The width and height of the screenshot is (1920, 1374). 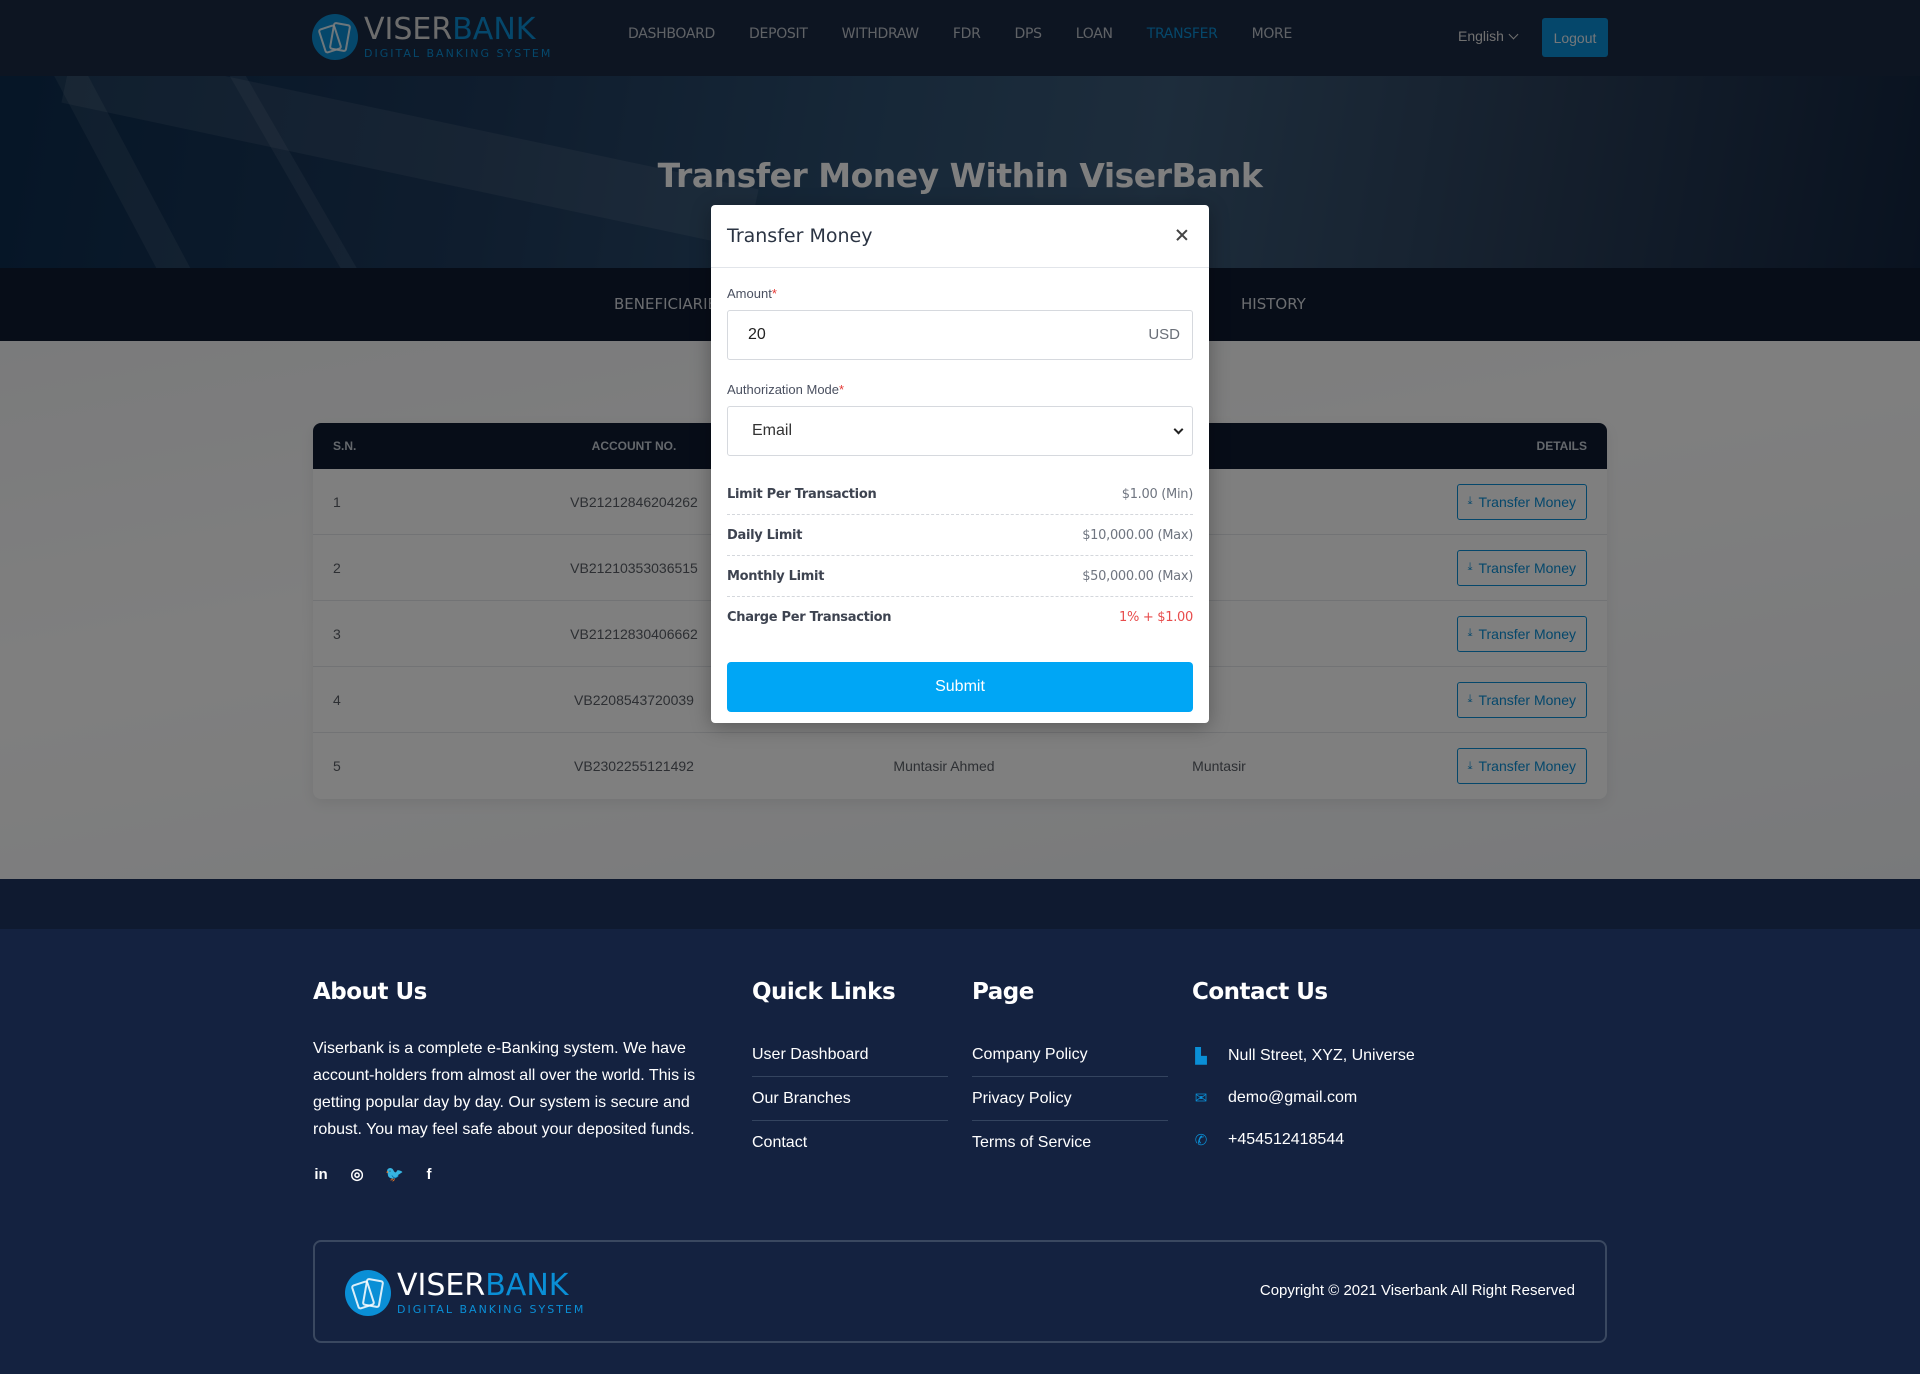 I want to click on phone-text: +454512418544, so click(x=1286, y=1139).